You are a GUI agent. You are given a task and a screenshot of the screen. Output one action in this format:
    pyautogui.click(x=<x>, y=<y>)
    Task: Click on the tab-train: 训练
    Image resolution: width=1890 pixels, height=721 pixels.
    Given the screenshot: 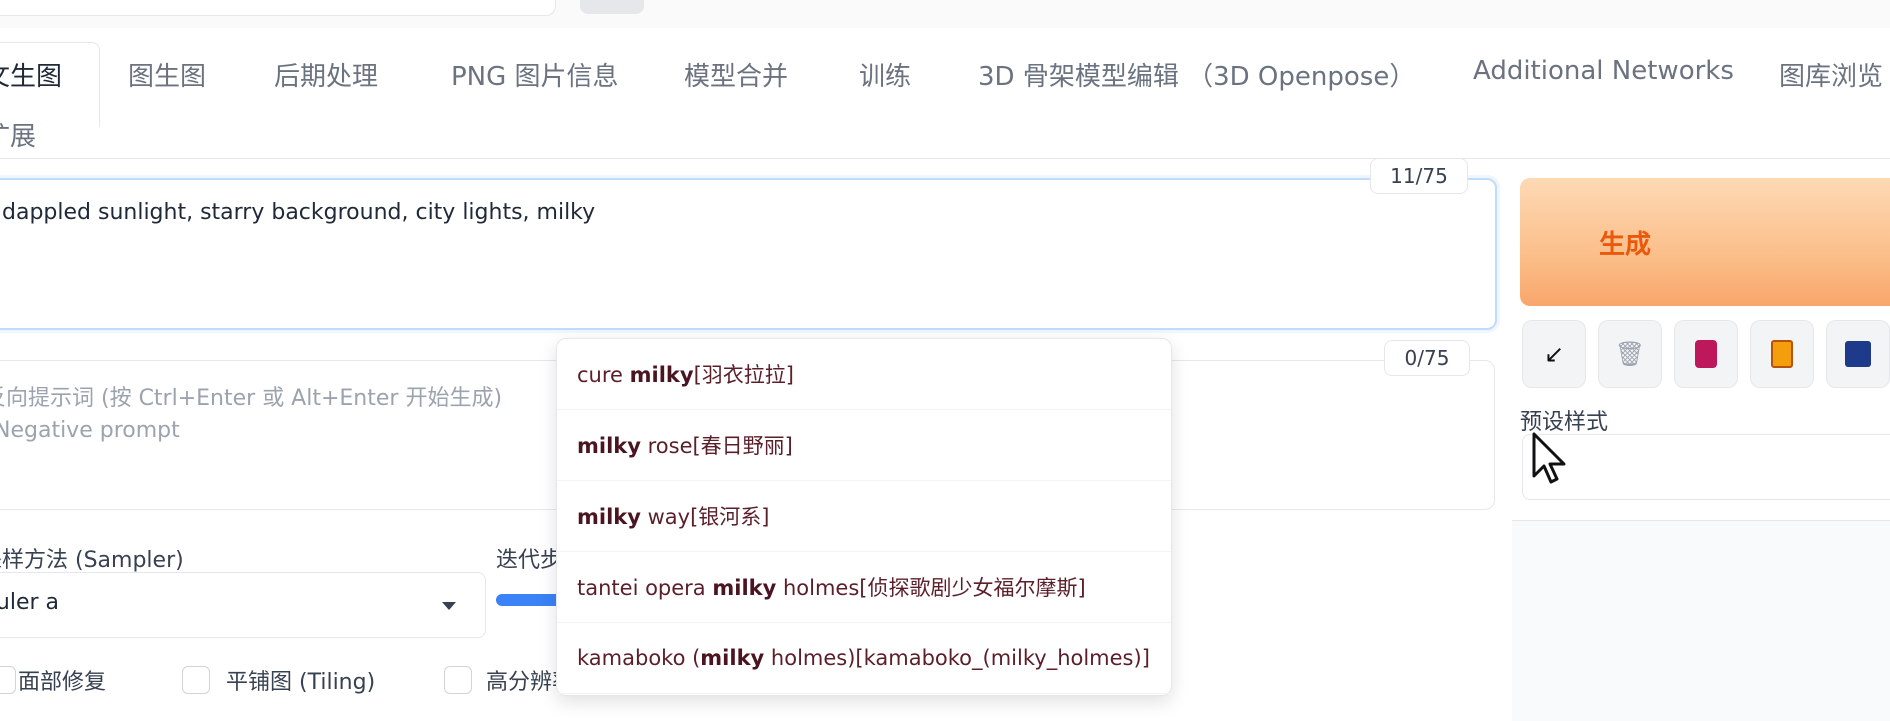 What is the action you would take?
    pyautogui.click(x=885, y=74)
    